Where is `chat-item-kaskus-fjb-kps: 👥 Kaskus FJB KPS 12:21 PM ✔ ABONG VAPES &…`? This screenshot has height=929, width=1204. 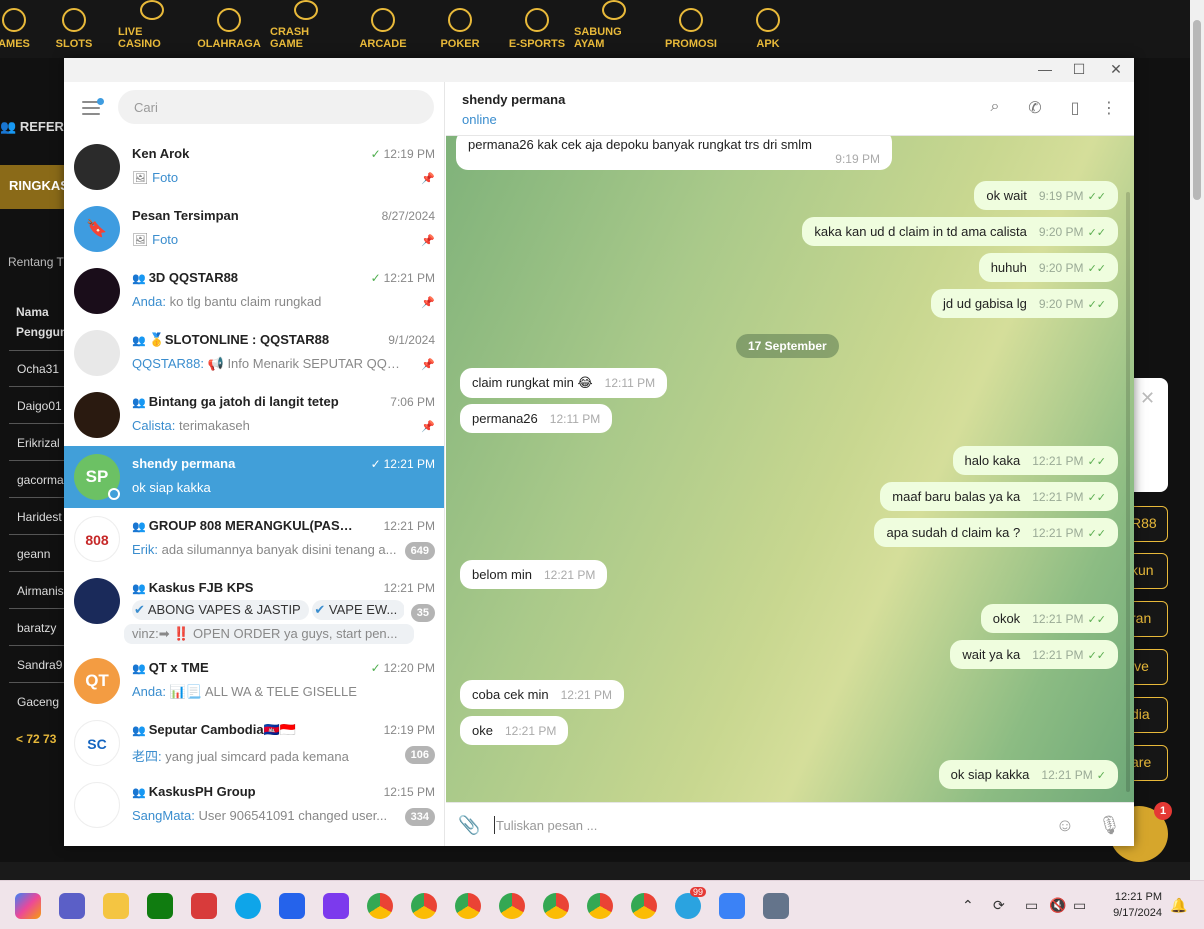 chat-item-kaskus-fjb-kps: 👥 Kaskus FJB KPS 12:21 PM ✔ ABONG VAPES &… is located at coordinates (254, 610).